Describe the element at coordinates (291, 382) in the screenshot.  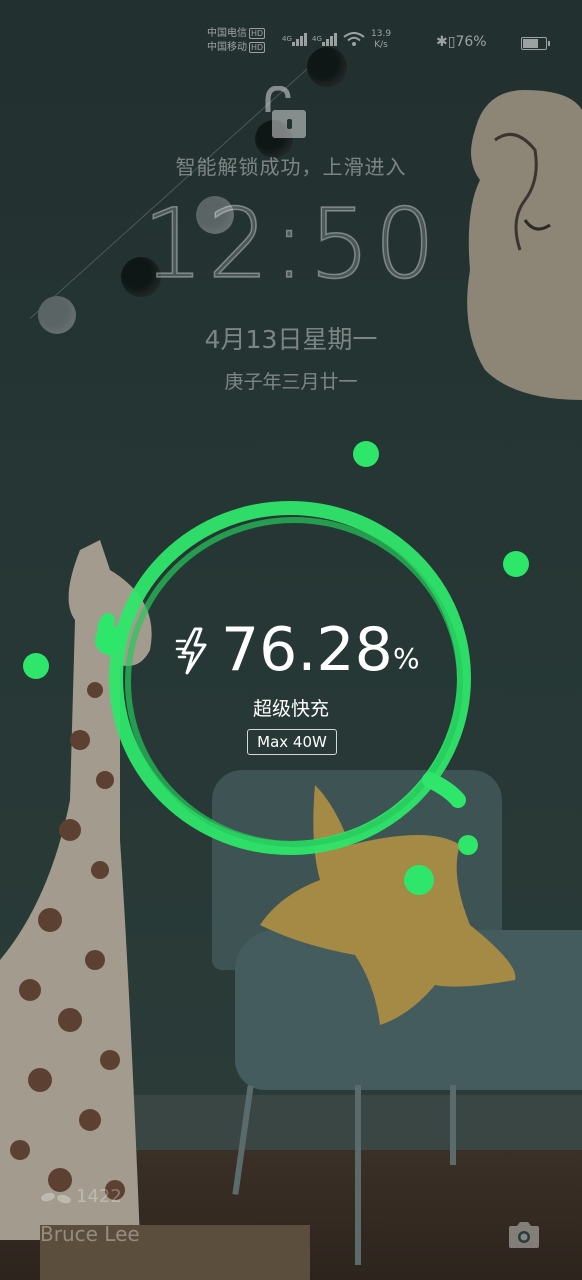
I see `lunar-date: 庚子年三月廿一` at that location.